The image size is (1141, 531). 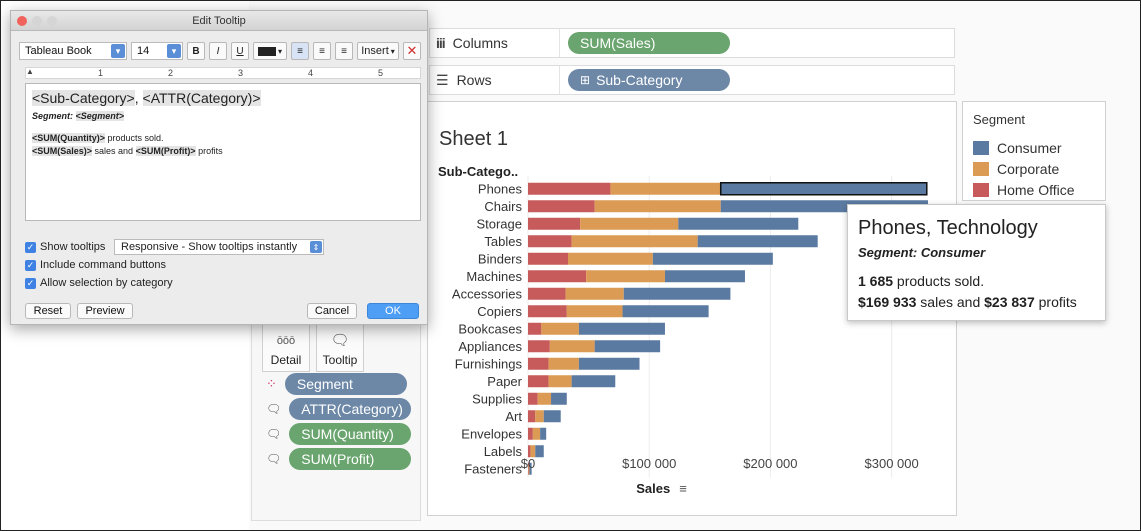 I want to click on mark-attr-category: 🗨 ATTR(Category), so click(x=339, y=409).